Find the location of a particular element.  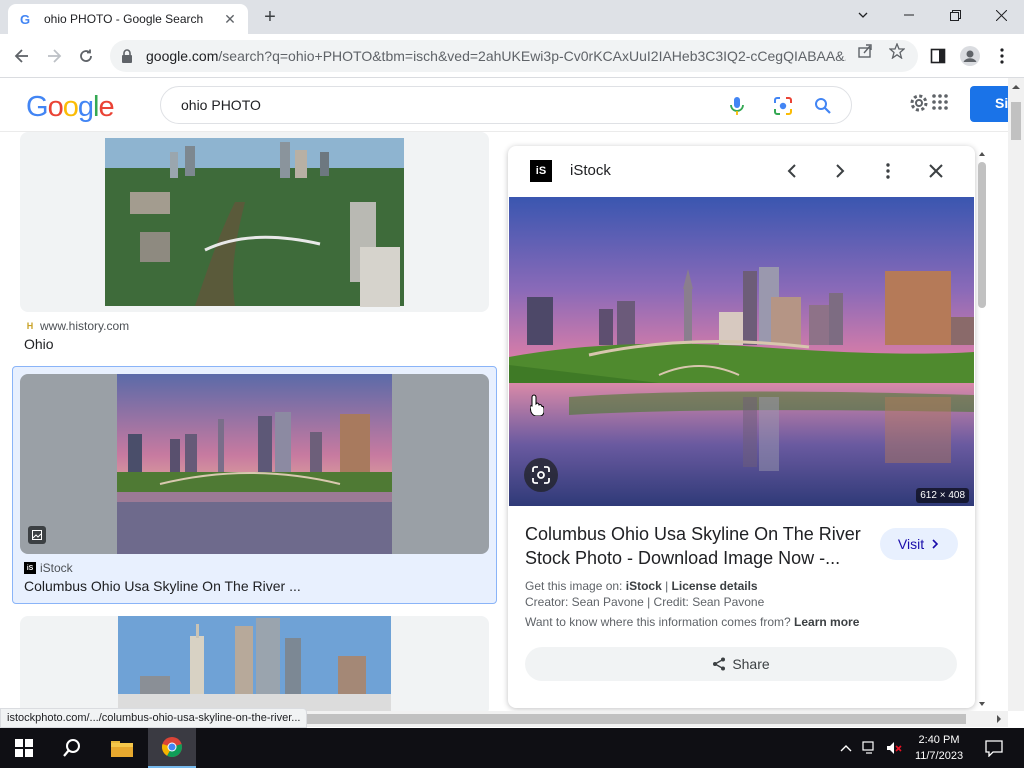

scroll-up-icon is located at coordinates (1016, 87).